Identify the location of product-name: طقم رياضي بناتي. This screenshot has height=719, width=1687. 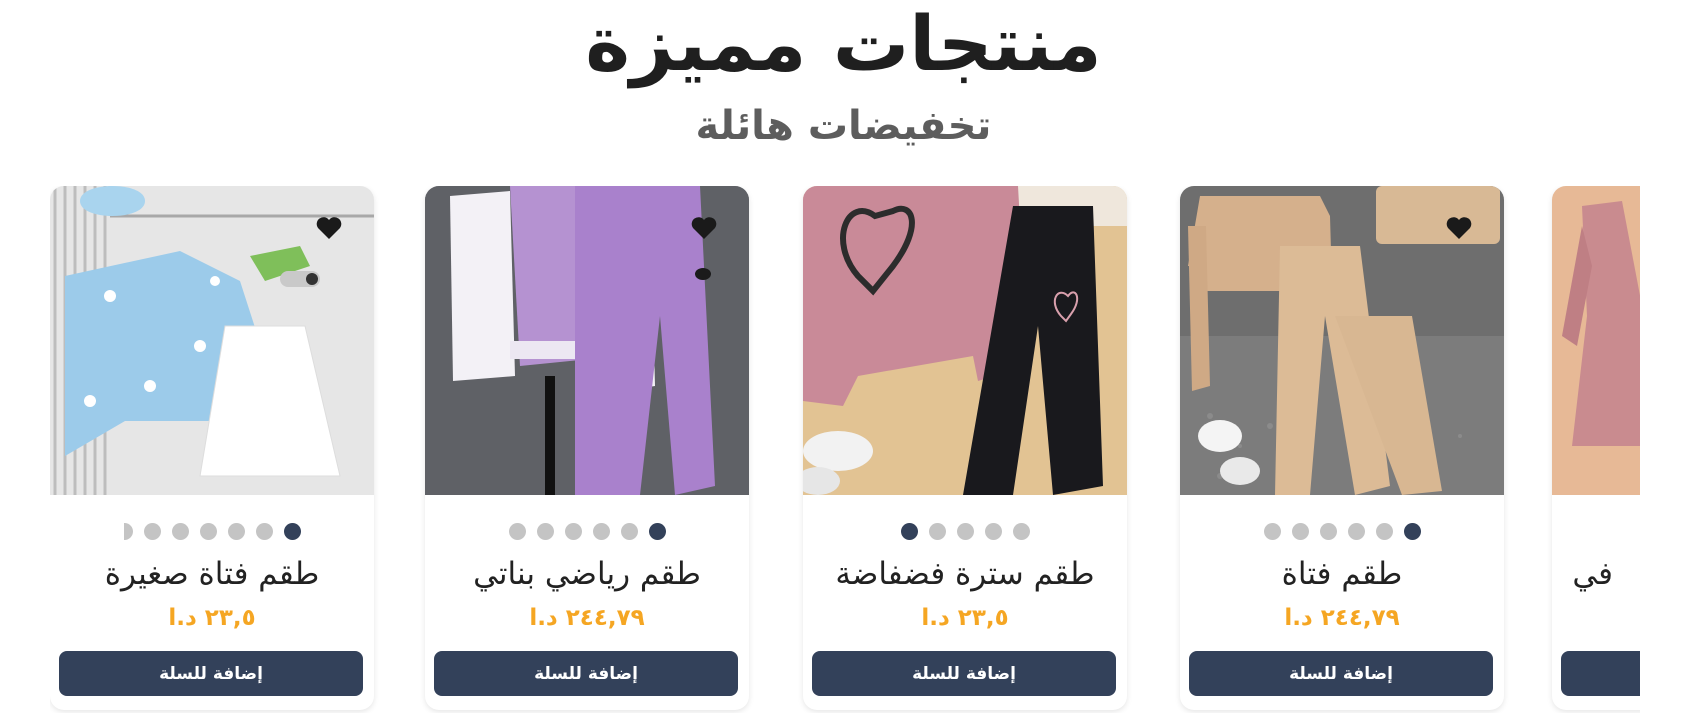
(587, 574).